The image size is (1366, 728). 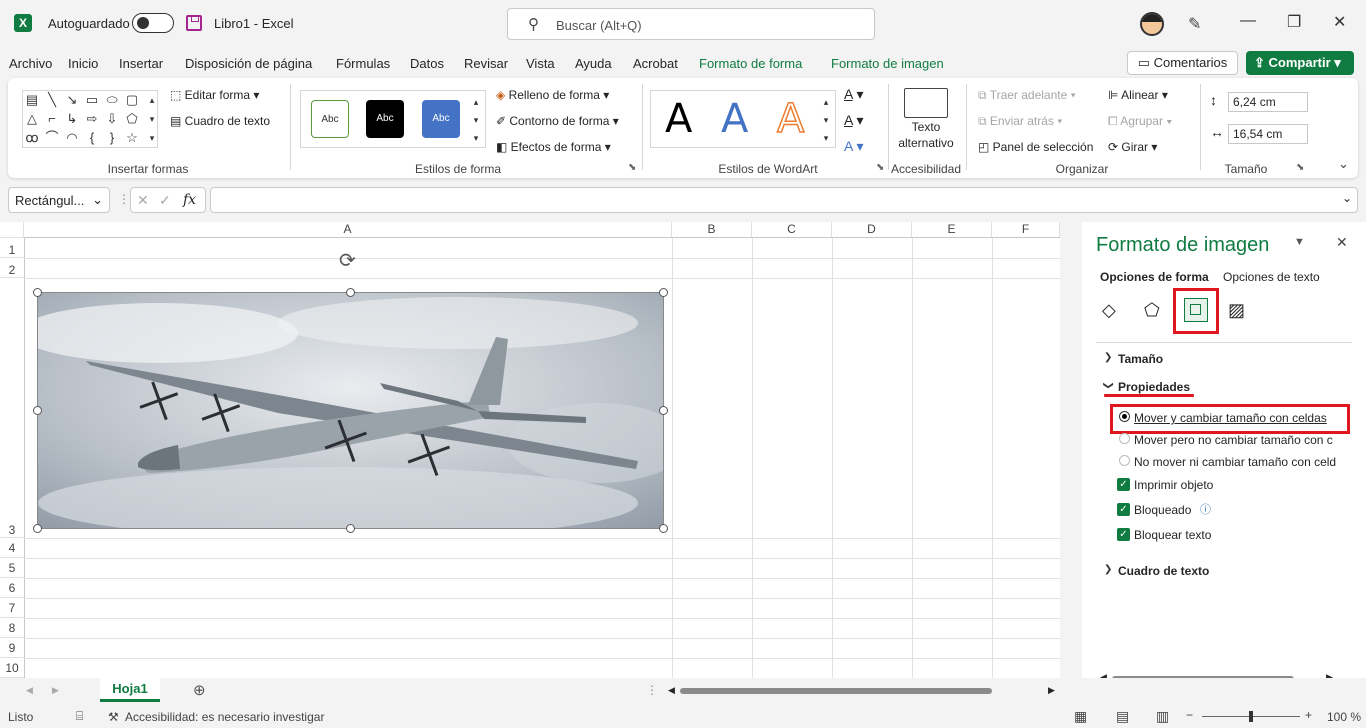 What do you see at coordinates (52, 119) in the screenshot?
I see `elbow-shape-icon: ⌐` at bounding box center [52, 119].